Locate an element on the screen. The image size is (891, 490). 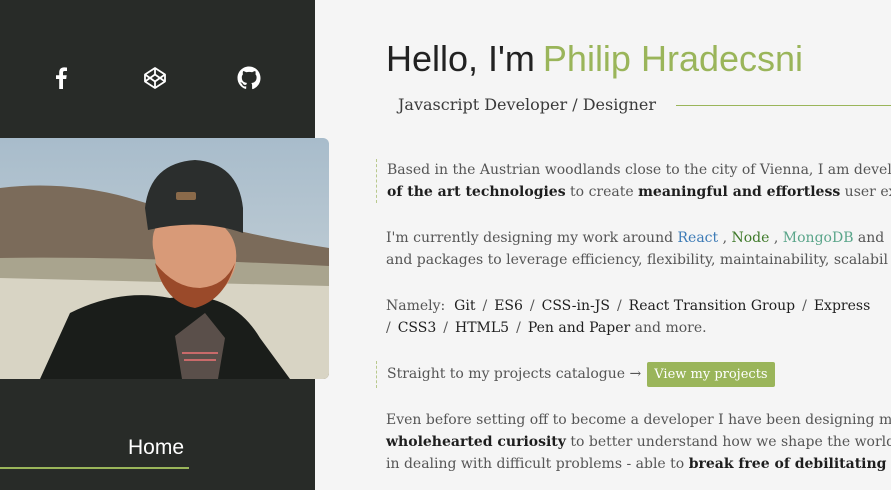
codepen-icon is located at coordinates (155, 78).